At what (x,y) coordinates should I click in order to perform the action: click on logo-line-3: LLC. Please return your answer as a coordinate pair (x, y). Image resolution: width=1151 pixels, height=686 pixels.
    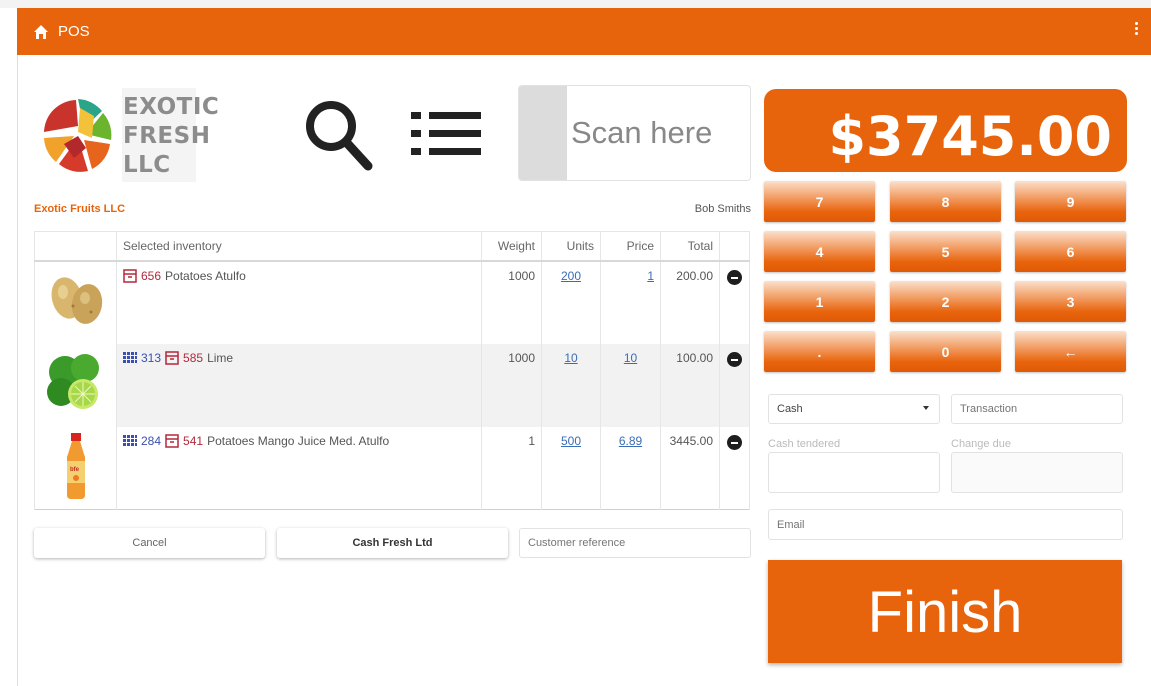
    Looking at the image, I should click on (147, 165).